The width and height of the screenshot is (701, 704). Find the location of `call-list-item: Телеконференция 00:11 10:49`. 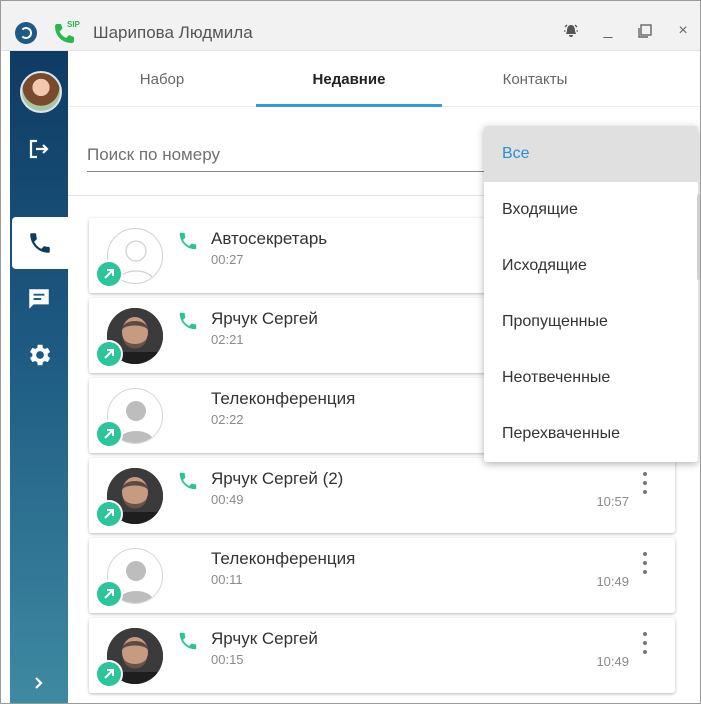

call-list-item: Телеконференция 00:11 10:49 is located at coordinates (382, 575).